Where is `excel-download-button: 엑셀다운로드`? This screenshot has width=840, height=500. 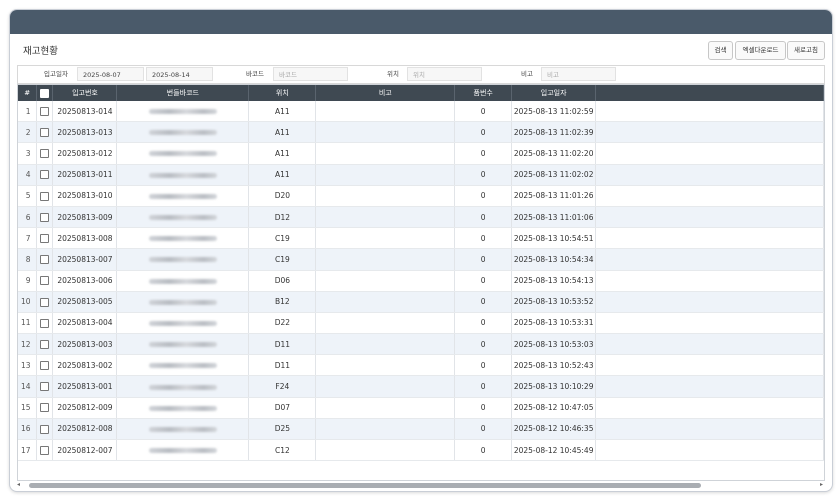 excel-download-button: 엑셀다운로드 is located at coordinates (760, 50).